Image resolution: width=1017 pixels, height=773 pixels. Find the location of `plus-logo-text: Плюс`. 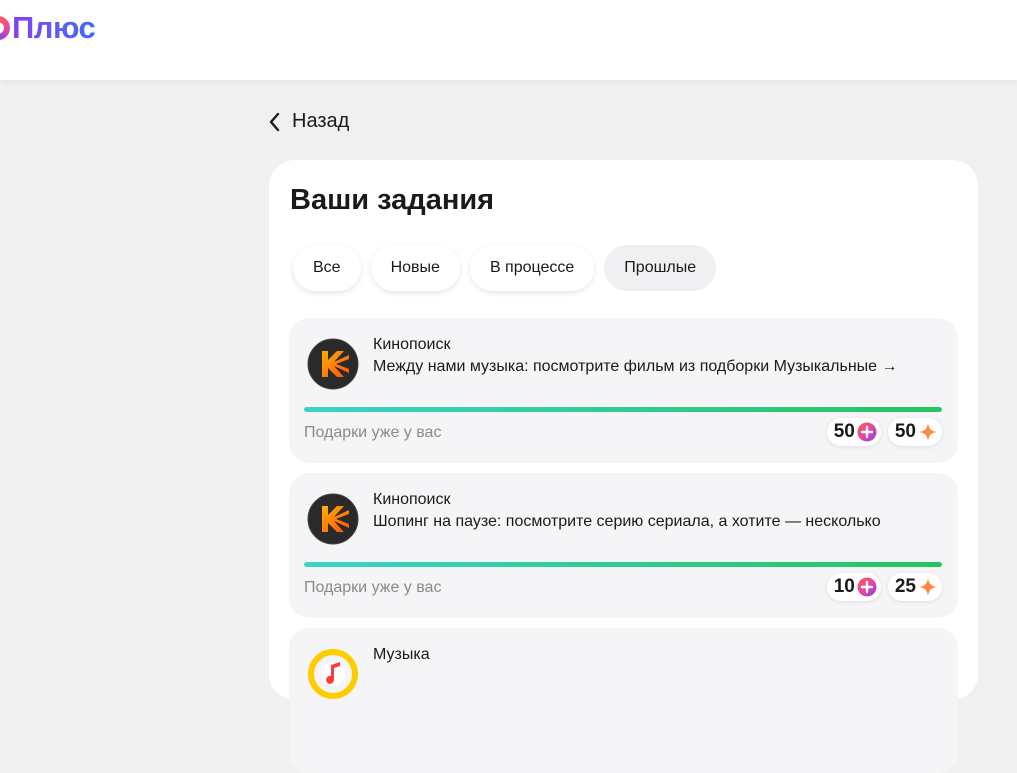

plus-logo-text: Плюс is located at coordinates (54, 27).